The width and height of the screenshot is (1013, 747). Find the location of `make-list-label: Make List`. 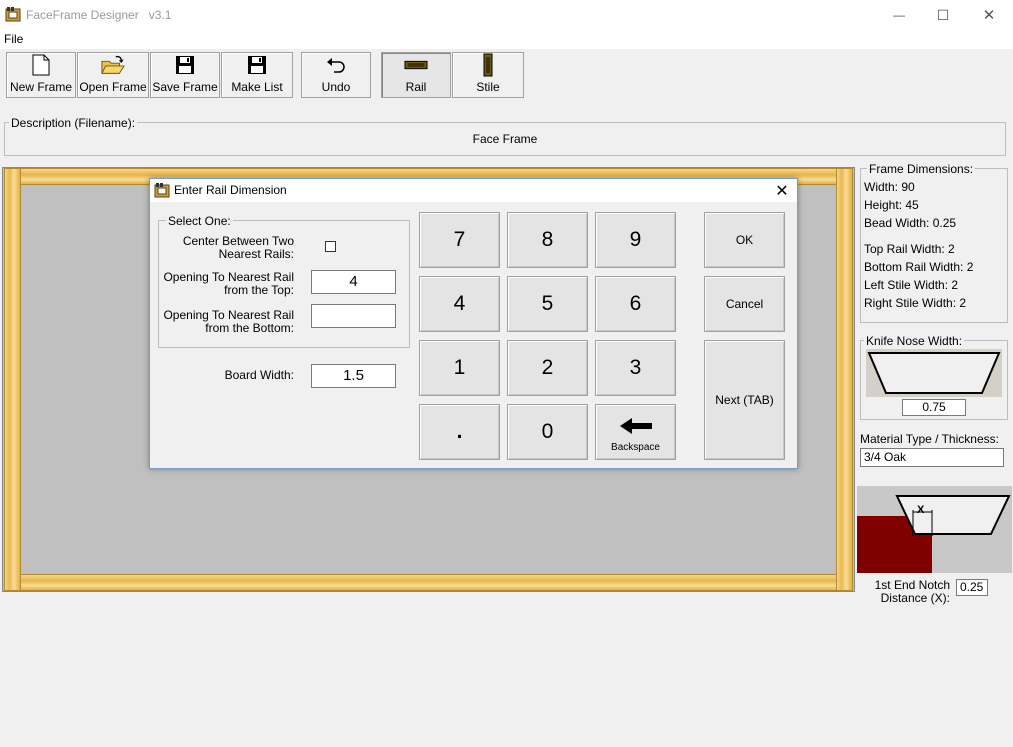

make-list-label: Make List is located at coordinates (257, 87).